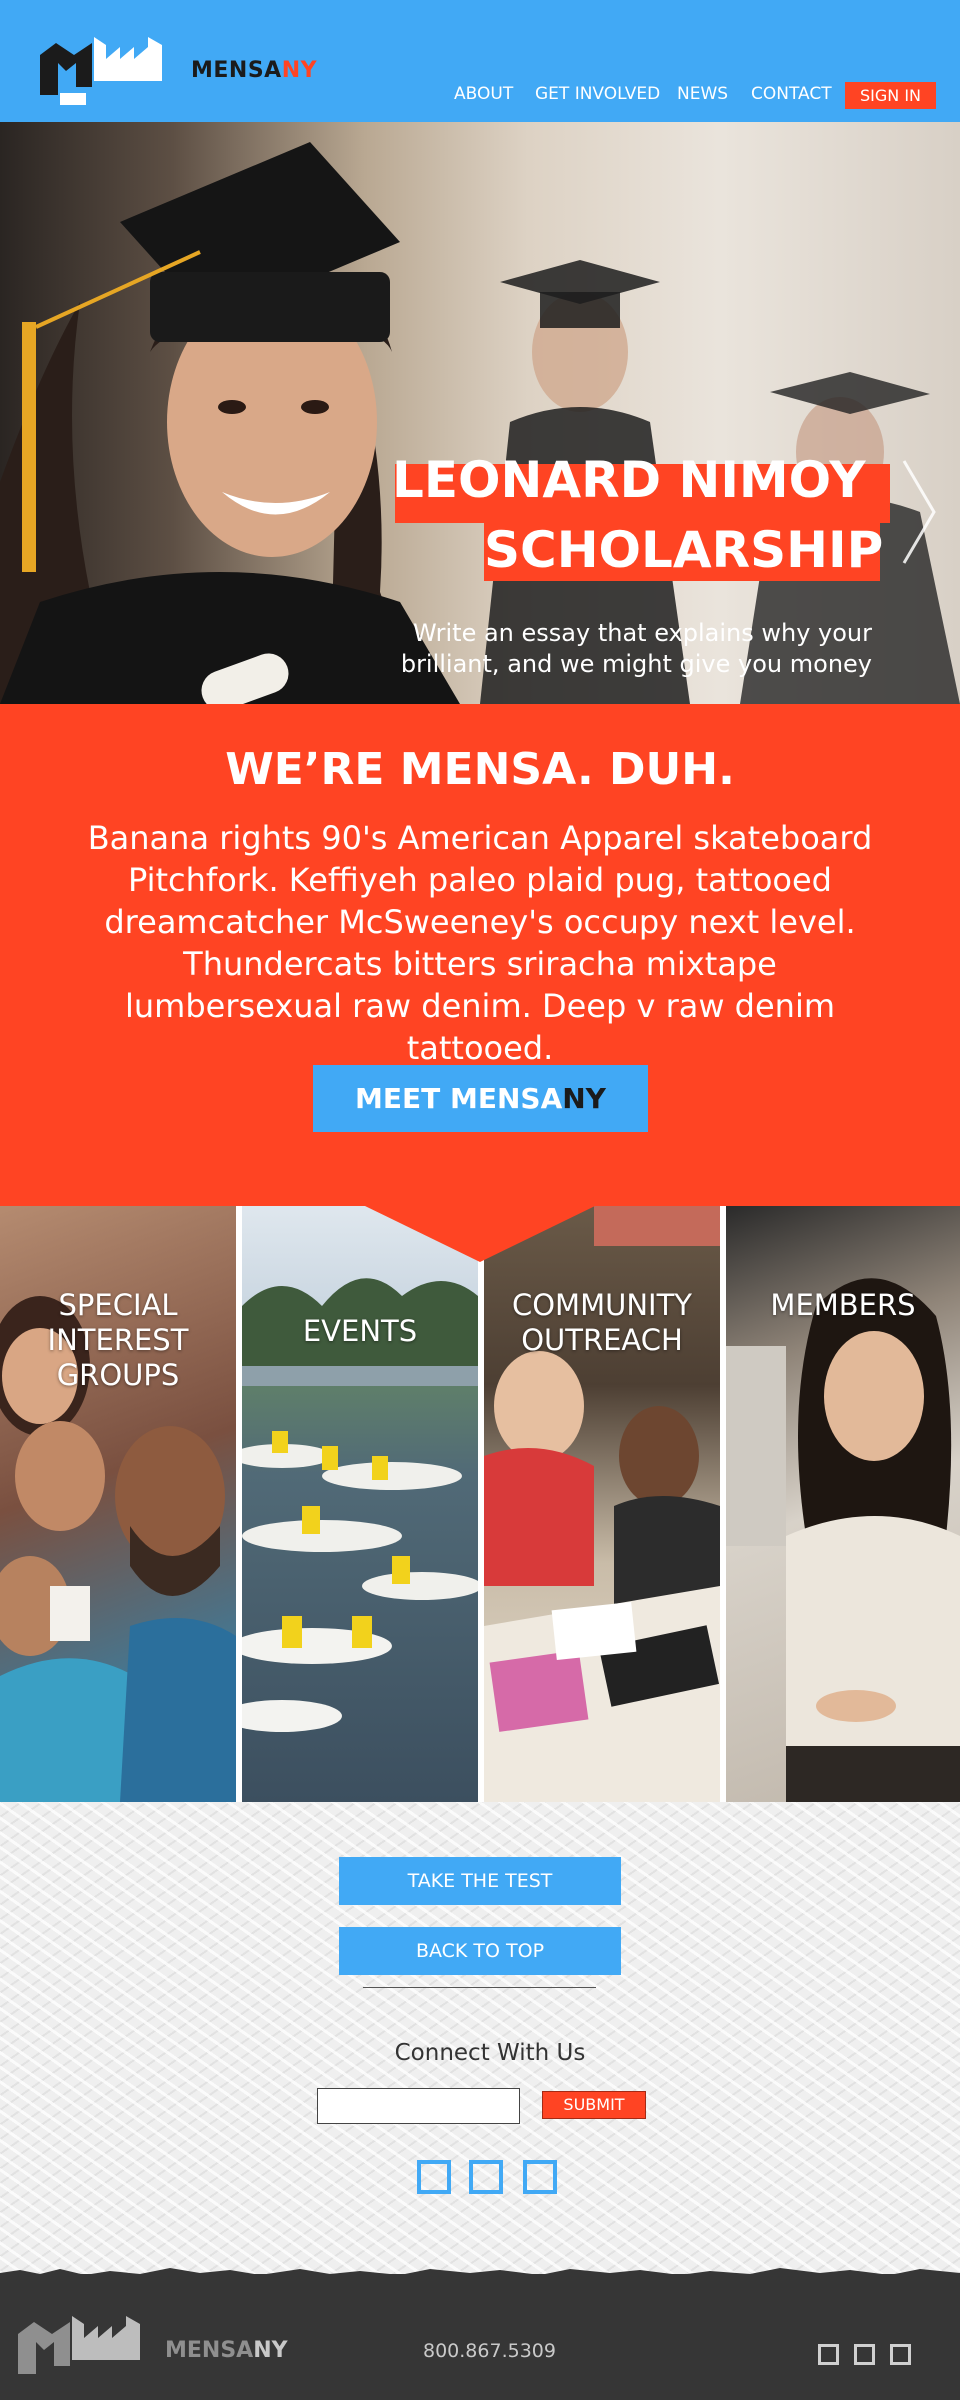 Image resolution: width=960 pixels, height=2400 pixels. I want to click on tile-label-outreach: COMMUNITY OUTREACH, so click(602, 1322).